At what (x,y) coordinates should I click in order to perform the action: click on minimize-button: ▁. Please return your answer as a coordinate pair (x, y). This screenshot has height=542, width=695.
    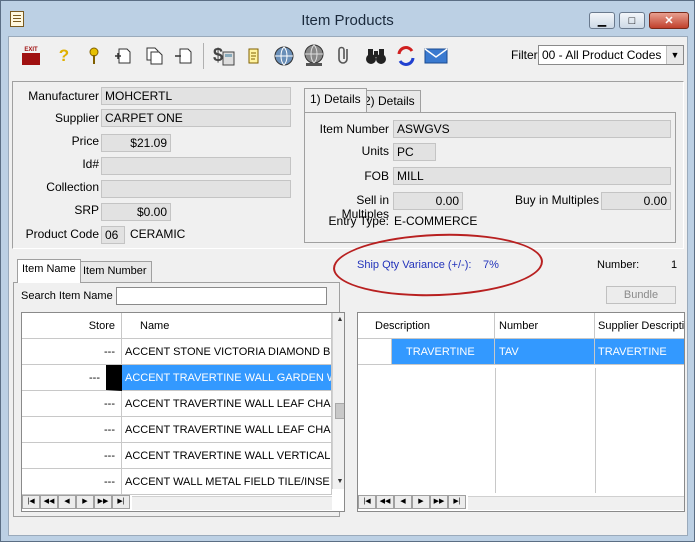
    Looking at the image, I should click on (602, 20).